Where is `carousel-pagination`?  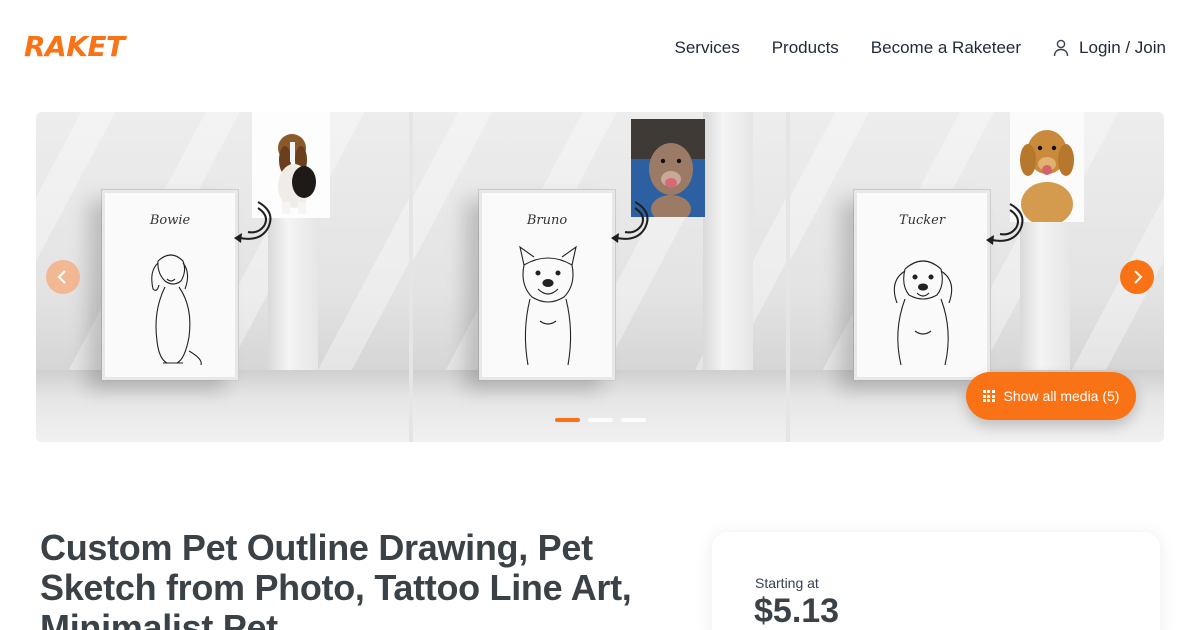
carousel-pagination is located at coordinates (600, 420).